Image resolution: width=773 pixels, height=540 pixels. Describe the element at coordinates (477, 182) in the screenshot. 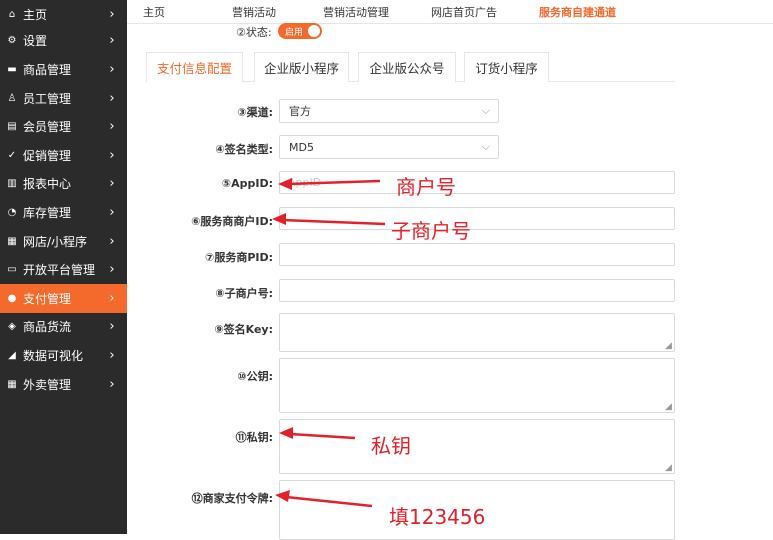

I see `appid-input` at that location.